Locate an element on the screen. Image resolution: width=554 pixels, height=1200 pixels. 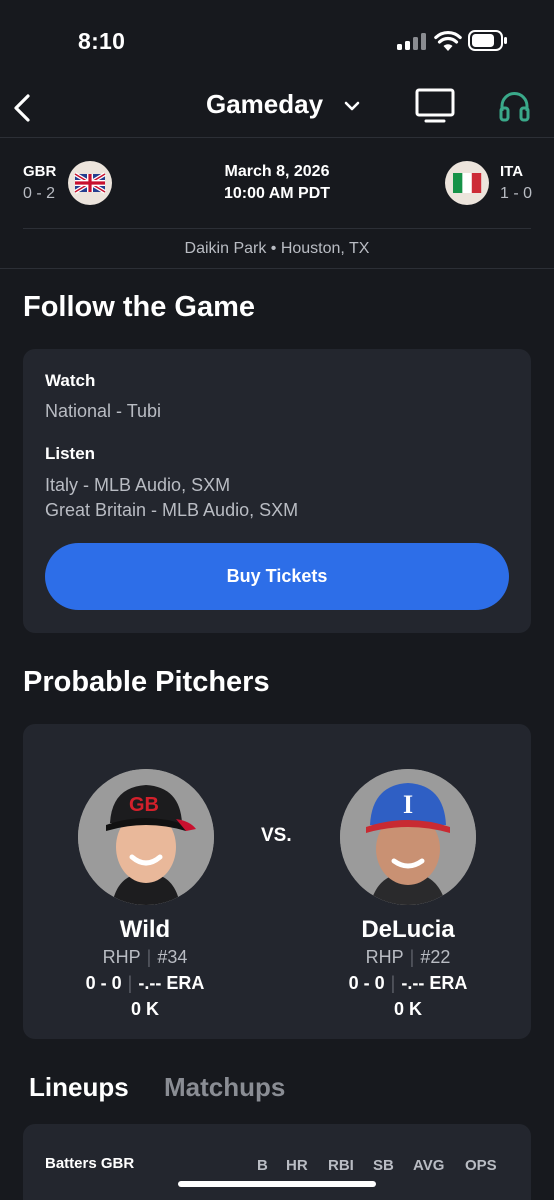
listen-label: Listen is located at coordinates (70, 453).